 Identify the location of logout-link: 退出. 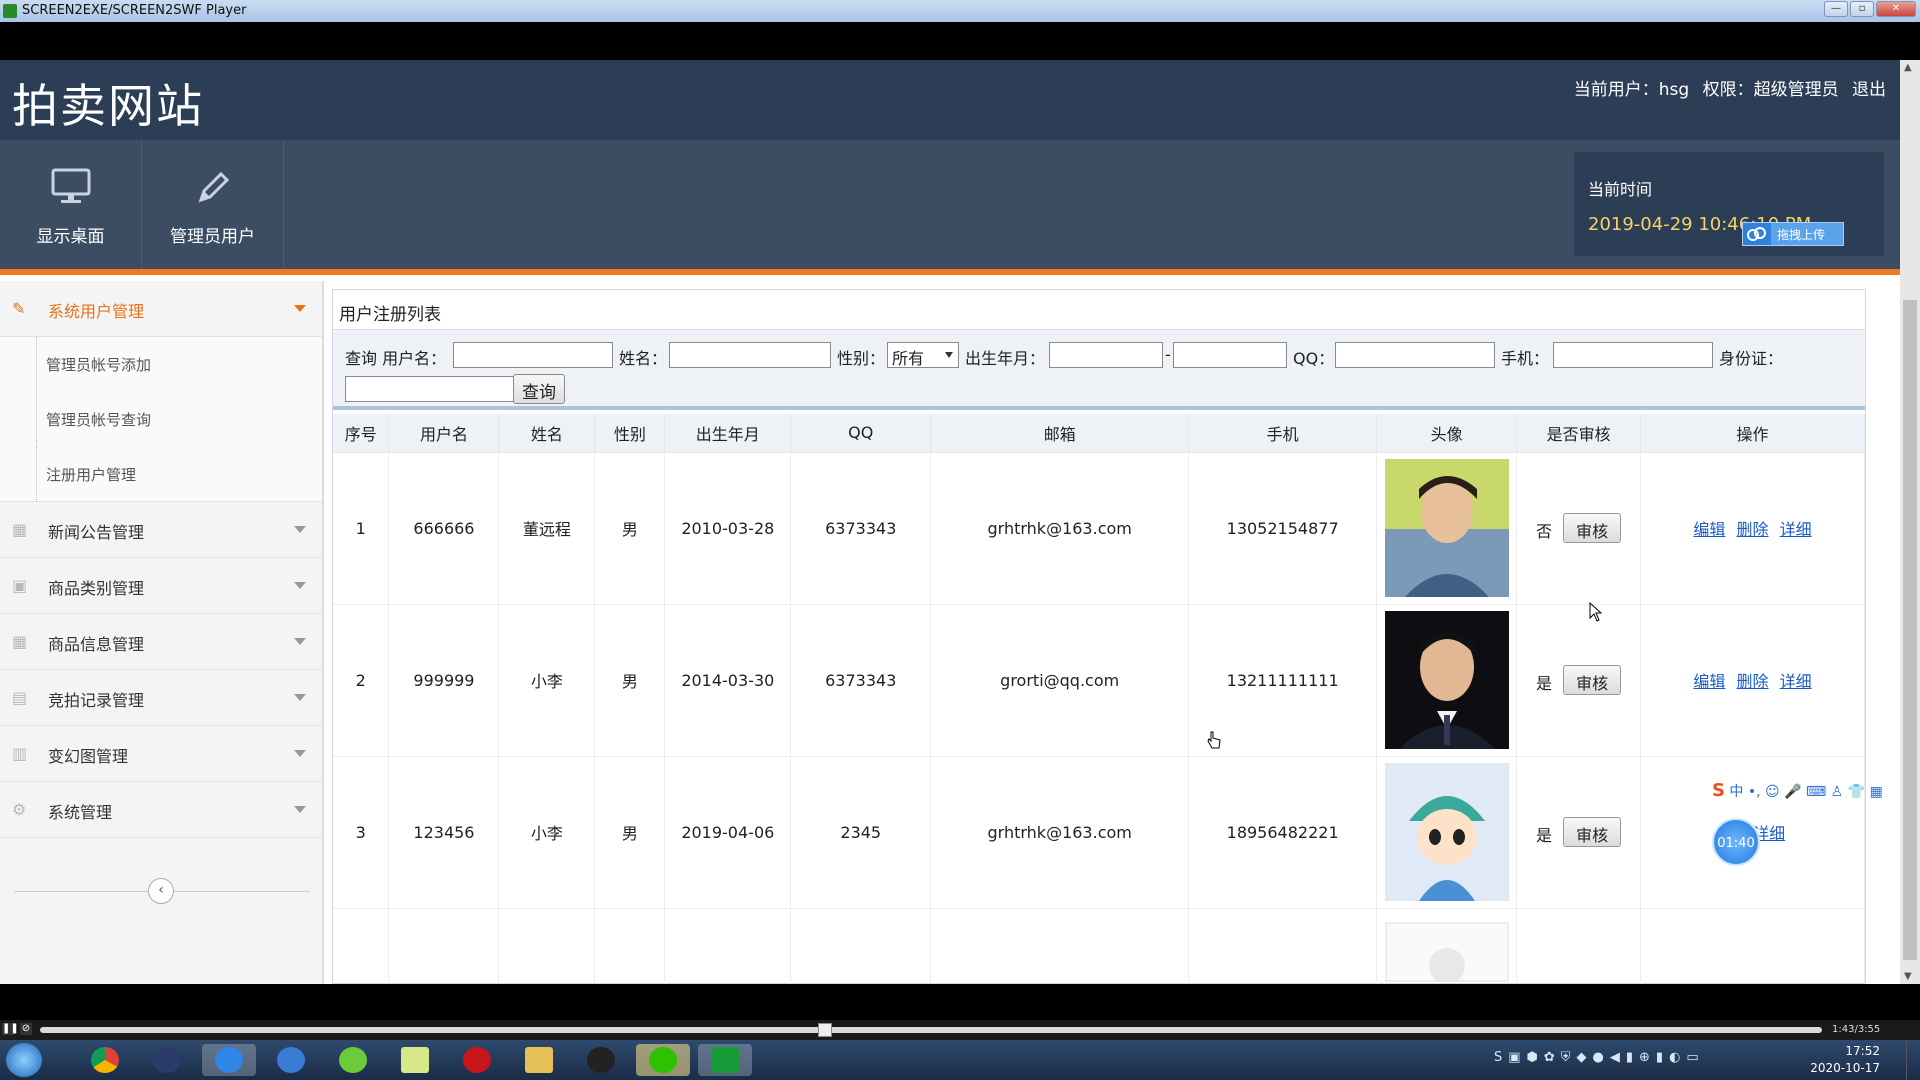
(1869, 90).